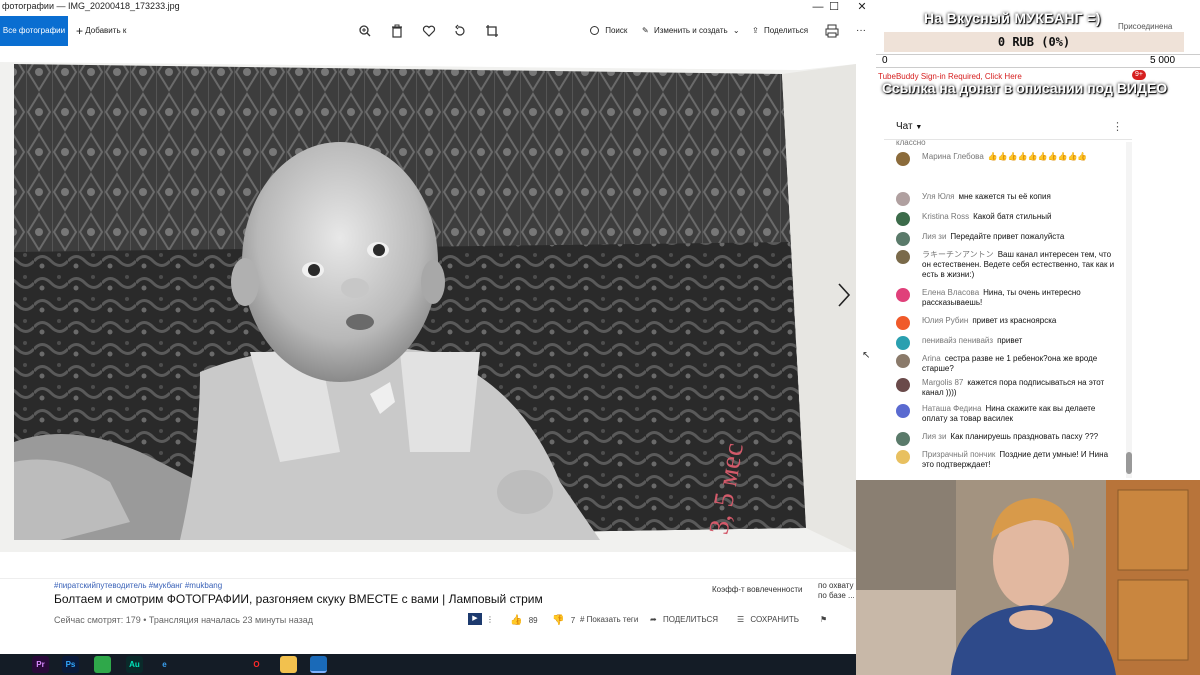  What do you see at coordinates (164, 664) in the screenshot?
I see `edge-icon: e` at bounding box center [164, 664].